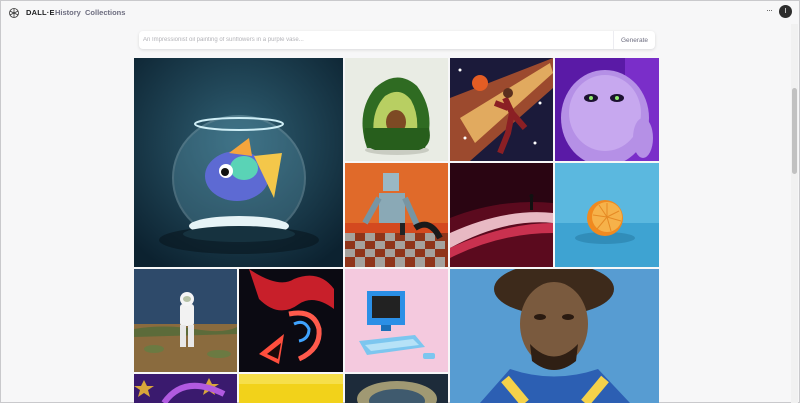 This screenshot has height=403, width=800. I want to click on avocado-armchair-image, so click(396, 109).